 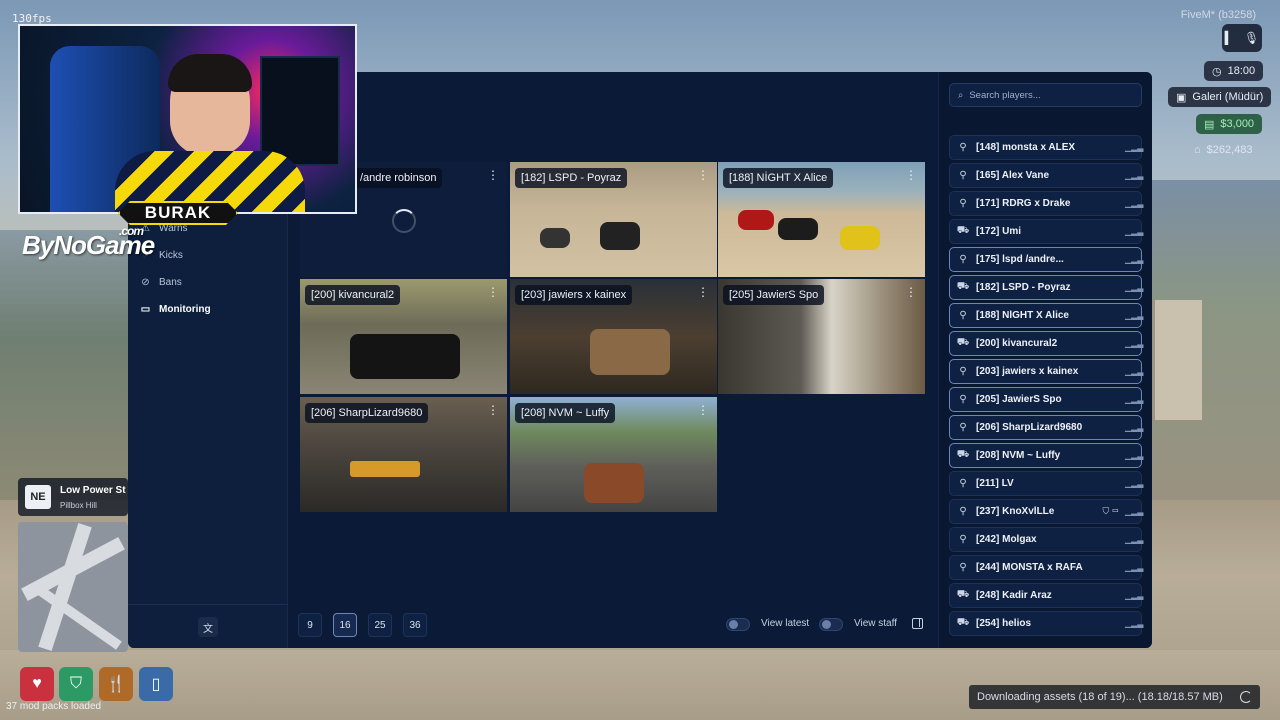 I want to click on player-name: [182] LSPD - Poyraz, so click(x=1023, y=287).